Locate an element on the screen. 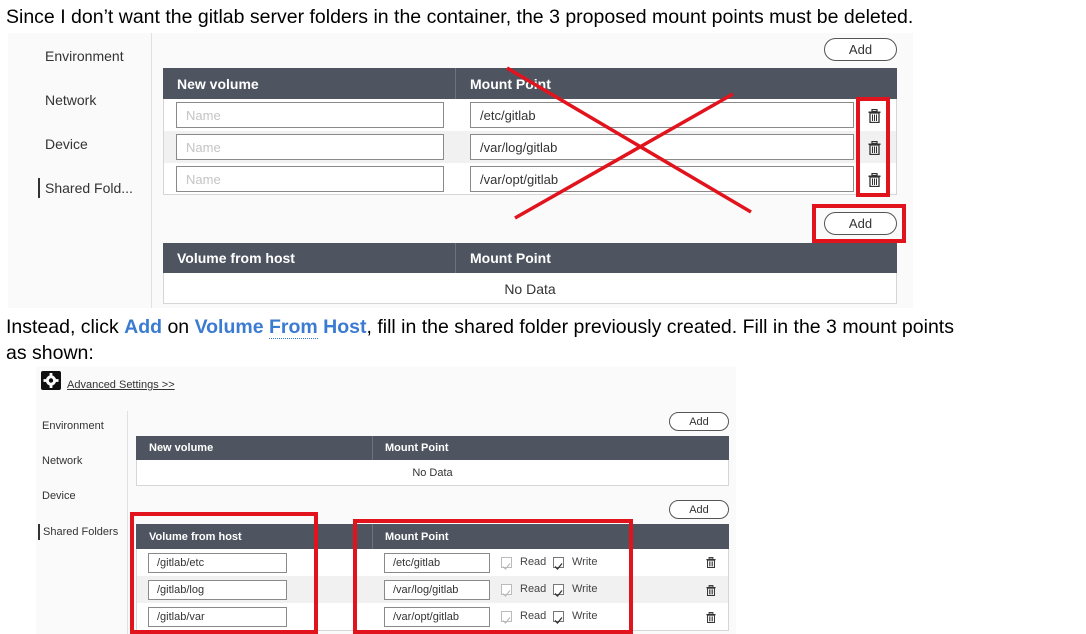 Image resolution: width=1086 pixels, height=634 pixels. caption-host-highlight: Host is located at coordinates (345, 327).